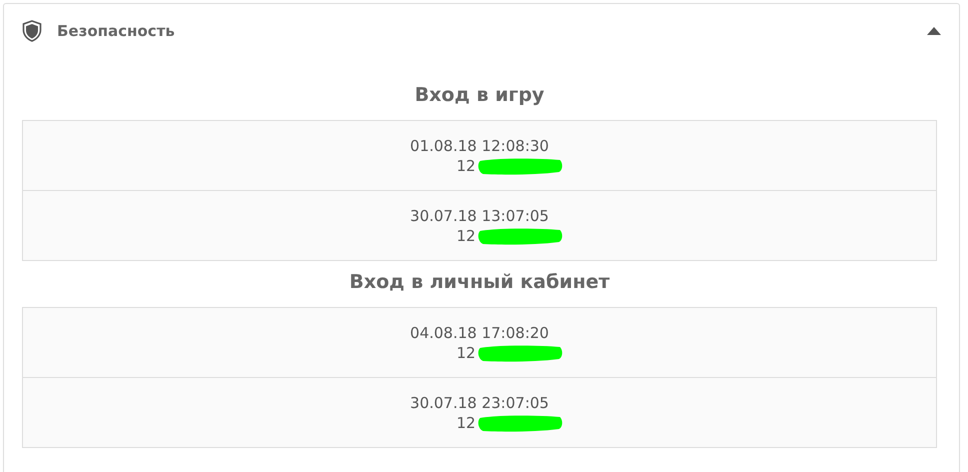 The height and width of the screenshot is (472, 968). What do you see at coordinates (32, 31) in the screenshot?
I see `shield-icon` at bounding box center [32, 31].